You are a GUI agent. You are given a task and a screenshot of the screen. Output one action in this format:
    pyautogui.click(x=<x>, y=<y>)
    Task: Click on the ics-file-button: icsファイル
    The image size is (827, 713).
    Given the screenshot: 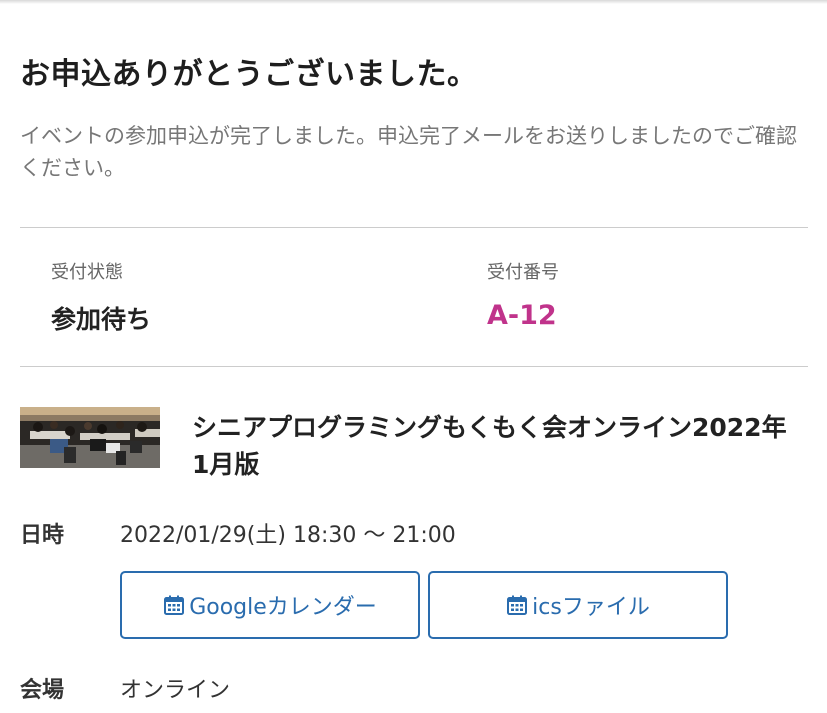 What is the action you would take?
    pyautogui.click(x=578, y=605)
    